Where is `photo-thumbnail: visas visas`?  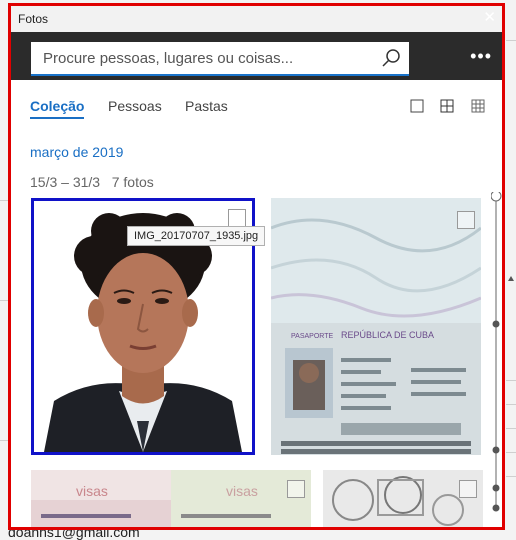
photo-thumbnail: visas visas is located at coordinates (171, 498).